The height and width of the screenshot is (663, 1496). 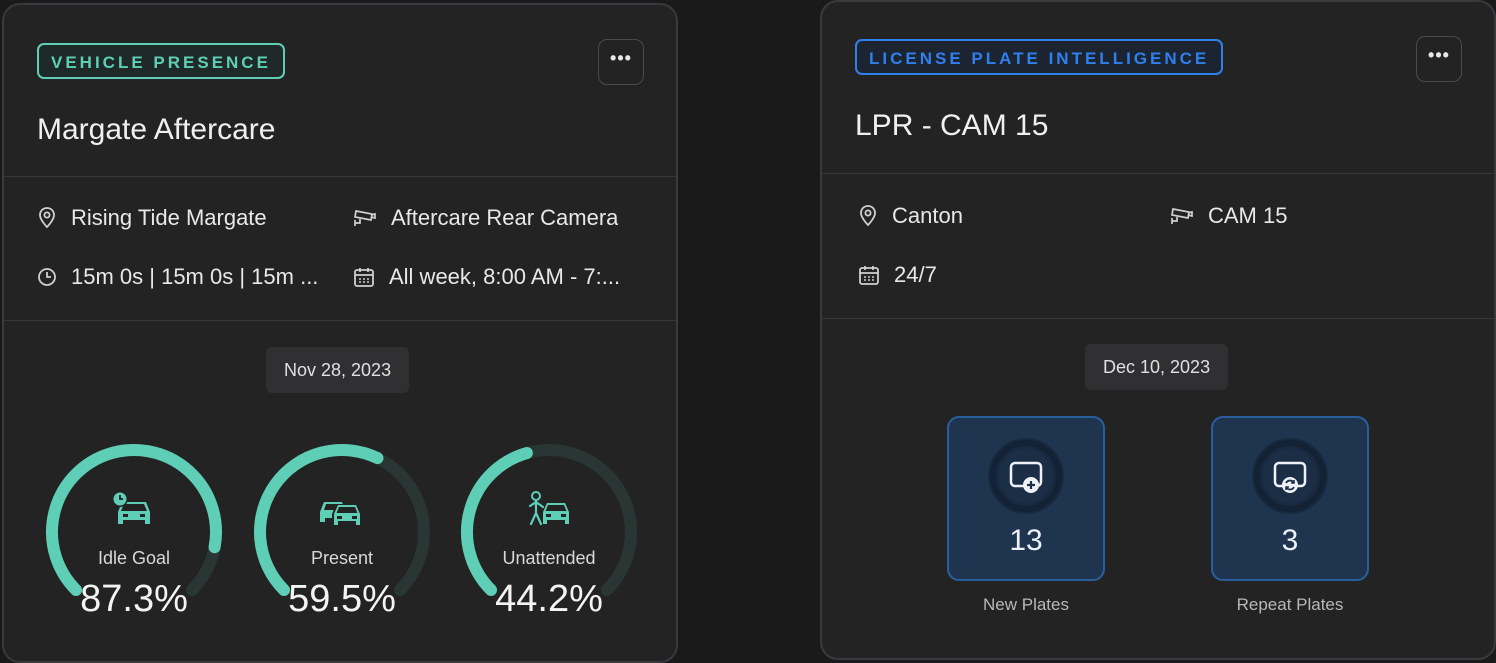 What do you see at coordinates (915, 274) in the screenshot?
I see `schedule-text: 24/7` at bounding box center [915, 274].